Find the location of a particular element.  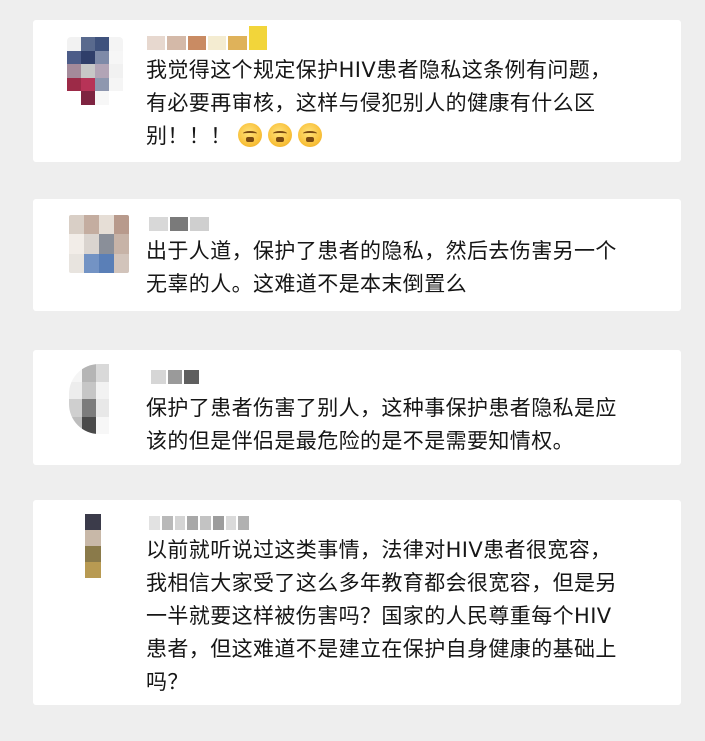

comment-line: 出于人道，保护了患者的隐私，然后去伤害另一个 is located at coordinates (381, 251).